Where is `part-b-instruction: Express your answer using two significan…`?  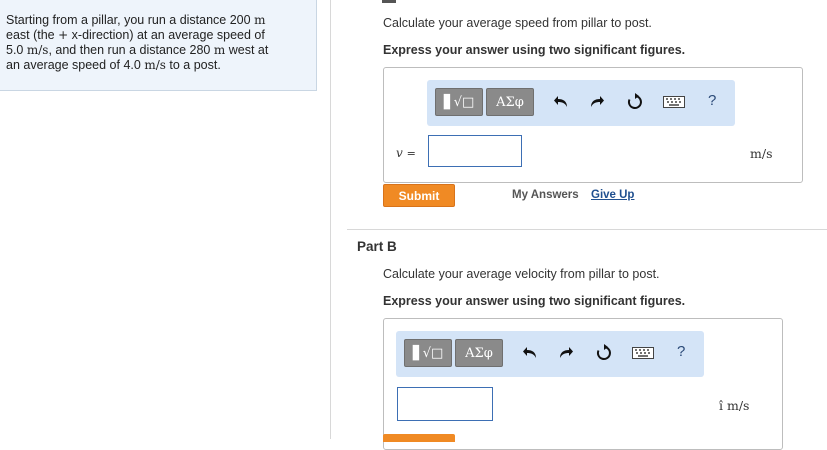
part-b-instruction: Express your answer using two significan… is located at coordinates (534, 301).